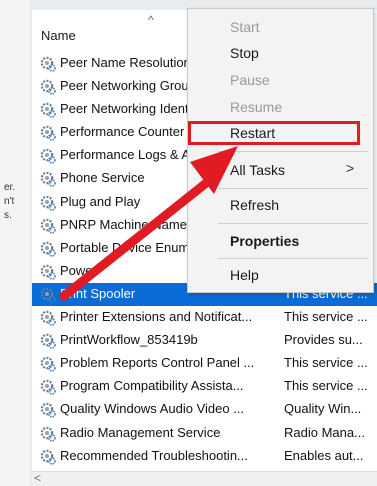 This screenshot has height=486, width=377. Describe the element at coordinates (58, 35) in the screenshot. I see `column-header-name: Name` at that location.